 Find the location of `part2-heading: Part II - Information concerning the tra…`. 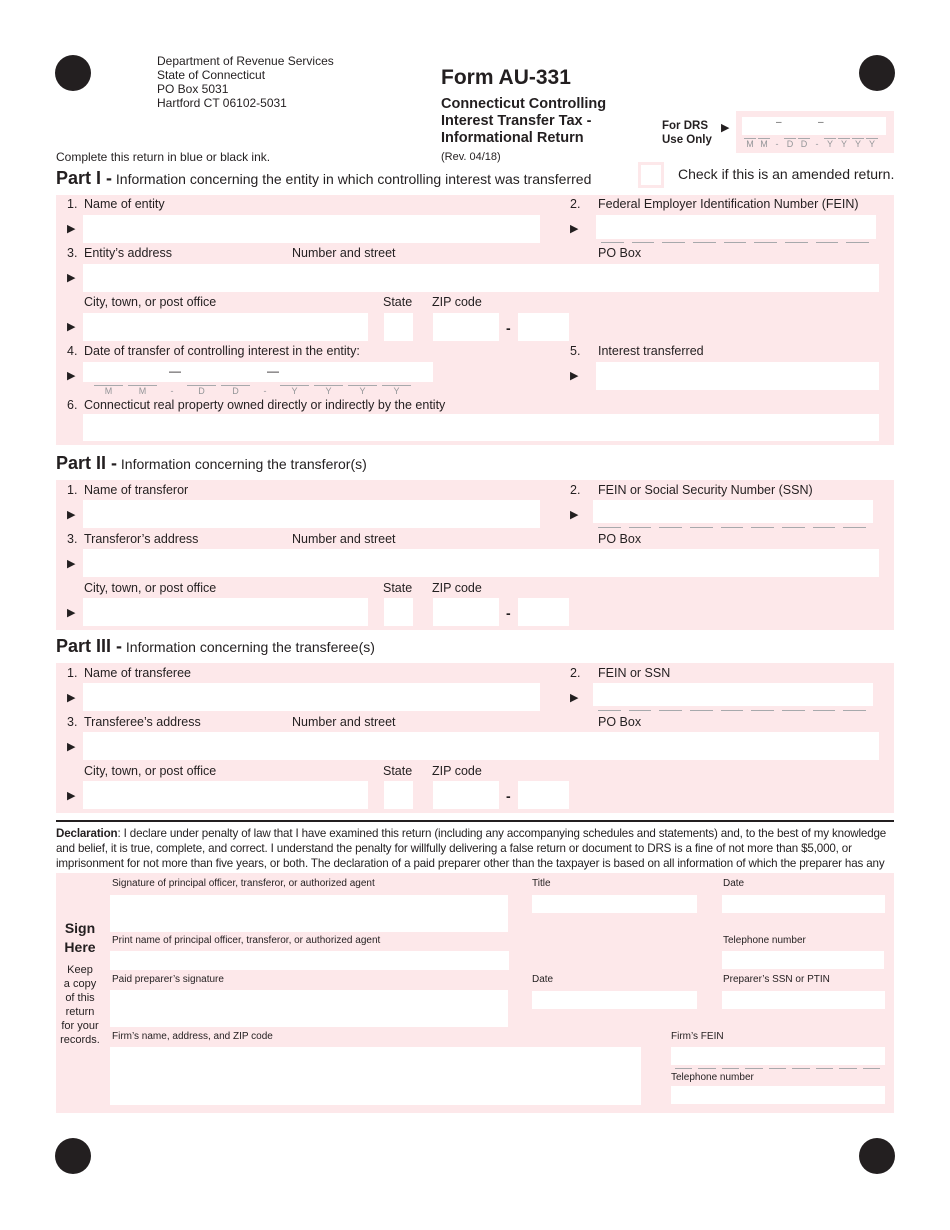

part2-heading: Part II - Information concerning the tra… is located at coordinates (211, 463).